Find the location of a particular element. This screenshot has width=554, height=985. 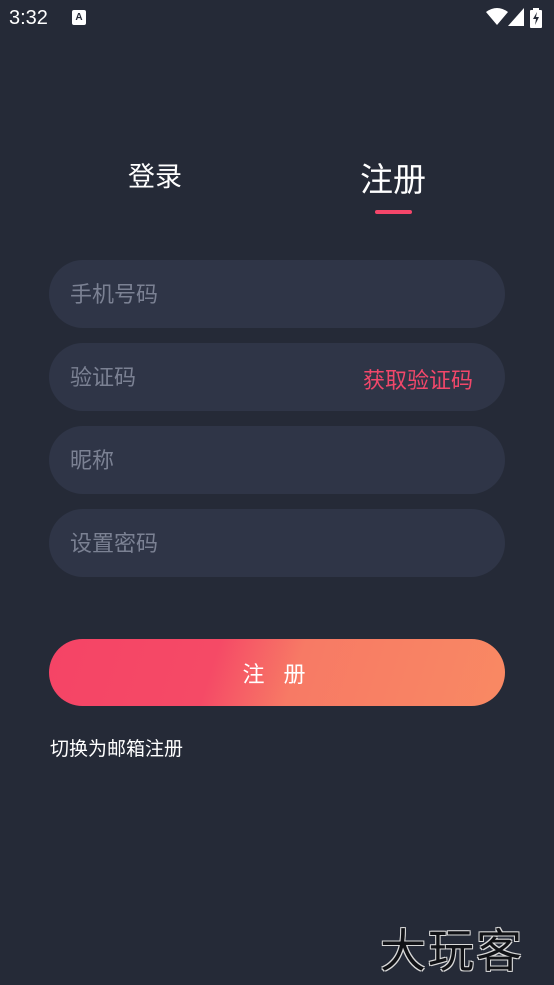

notification-icon-letter: A is located at coordinates (79, 17).